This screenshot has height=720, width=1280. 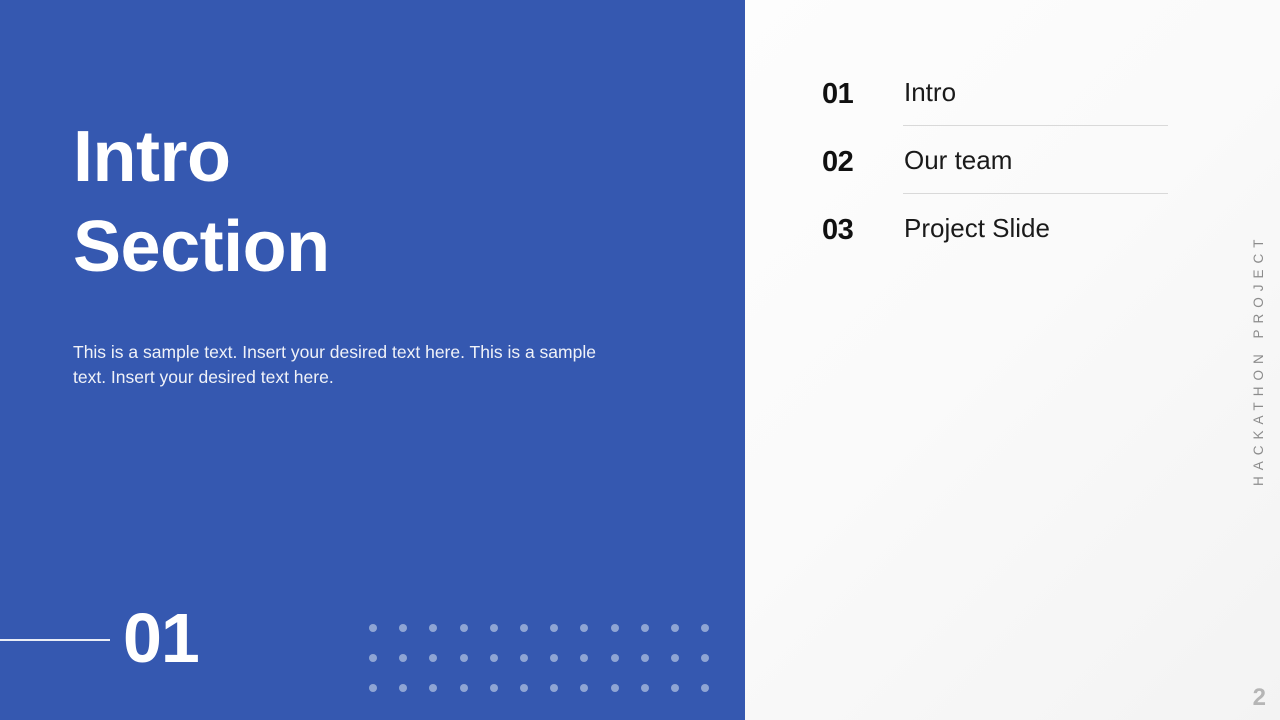 I want to click on agenda-list: 01 Intro 02 Our team 03 Project Slide, so click(x=997, y=172).